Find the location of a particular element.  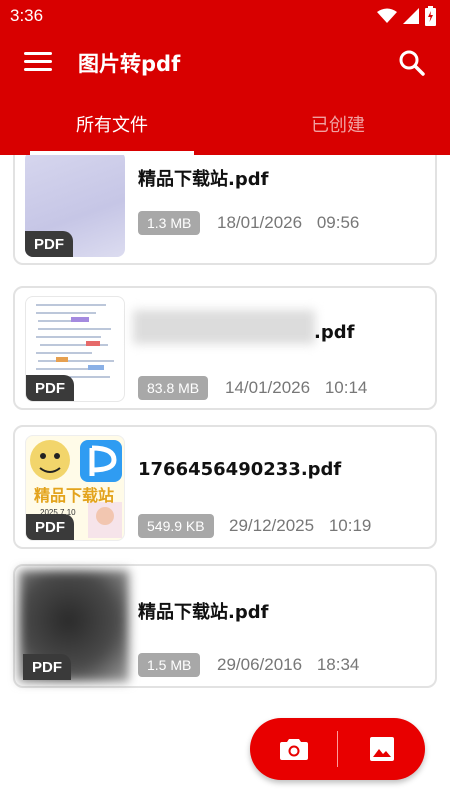

image-icon is located at coordinates (381, 749).